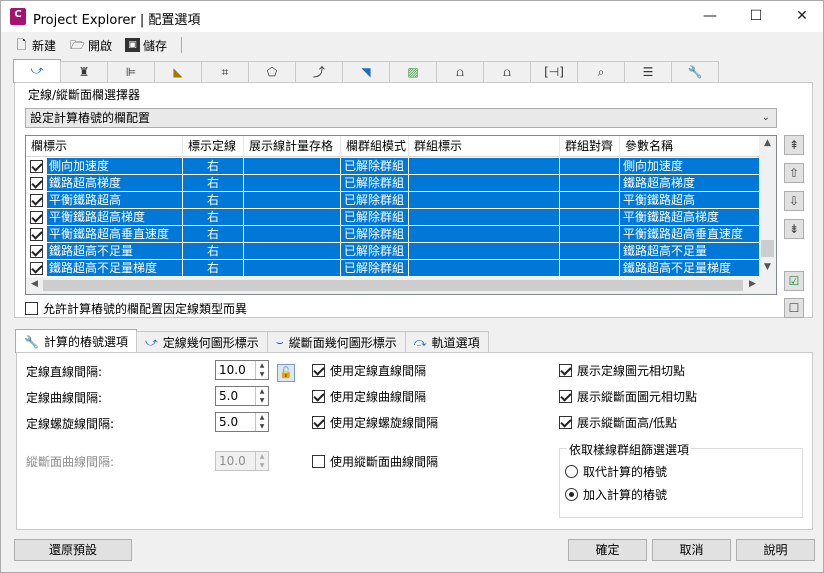 Image resolution: width=824 pixels, height=573 pixels. Describe the element at coordinates (710, 16) in the screenshot. I see `minimize-button: —` at that location.